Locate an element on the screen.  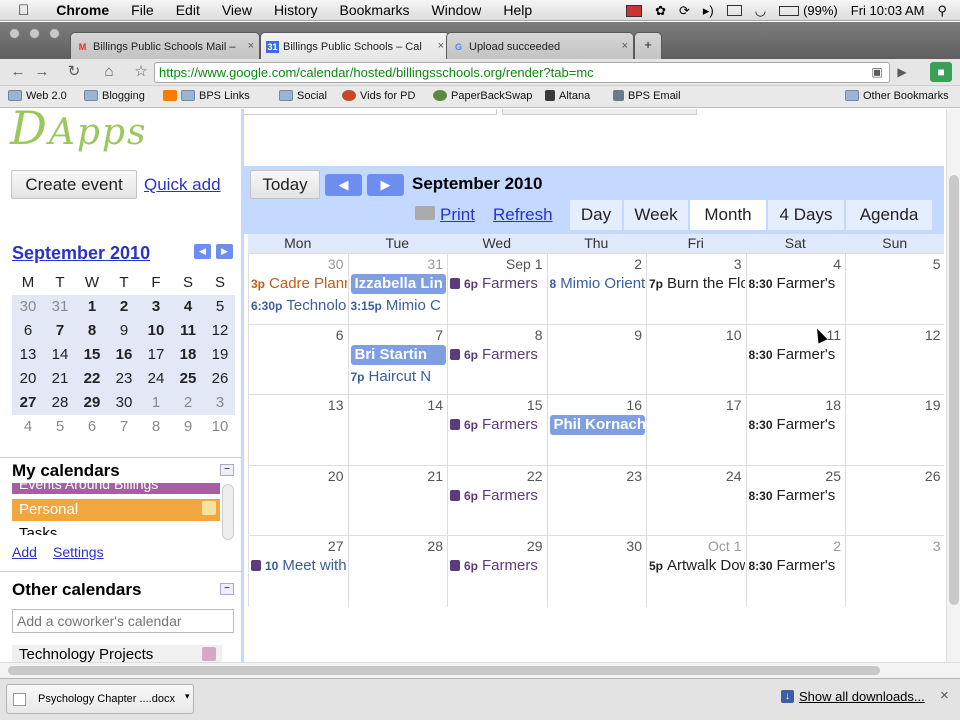
day-number: Oct 1 is located at coordinates (724, 546).